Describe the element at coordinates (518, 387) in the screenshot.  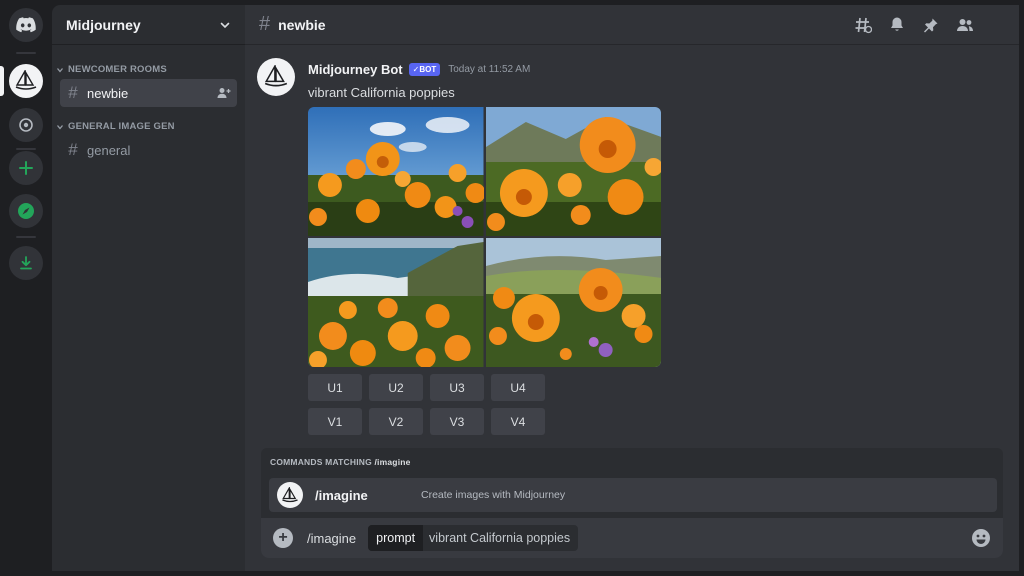
I see `upscale-4-button: U4` at that location.